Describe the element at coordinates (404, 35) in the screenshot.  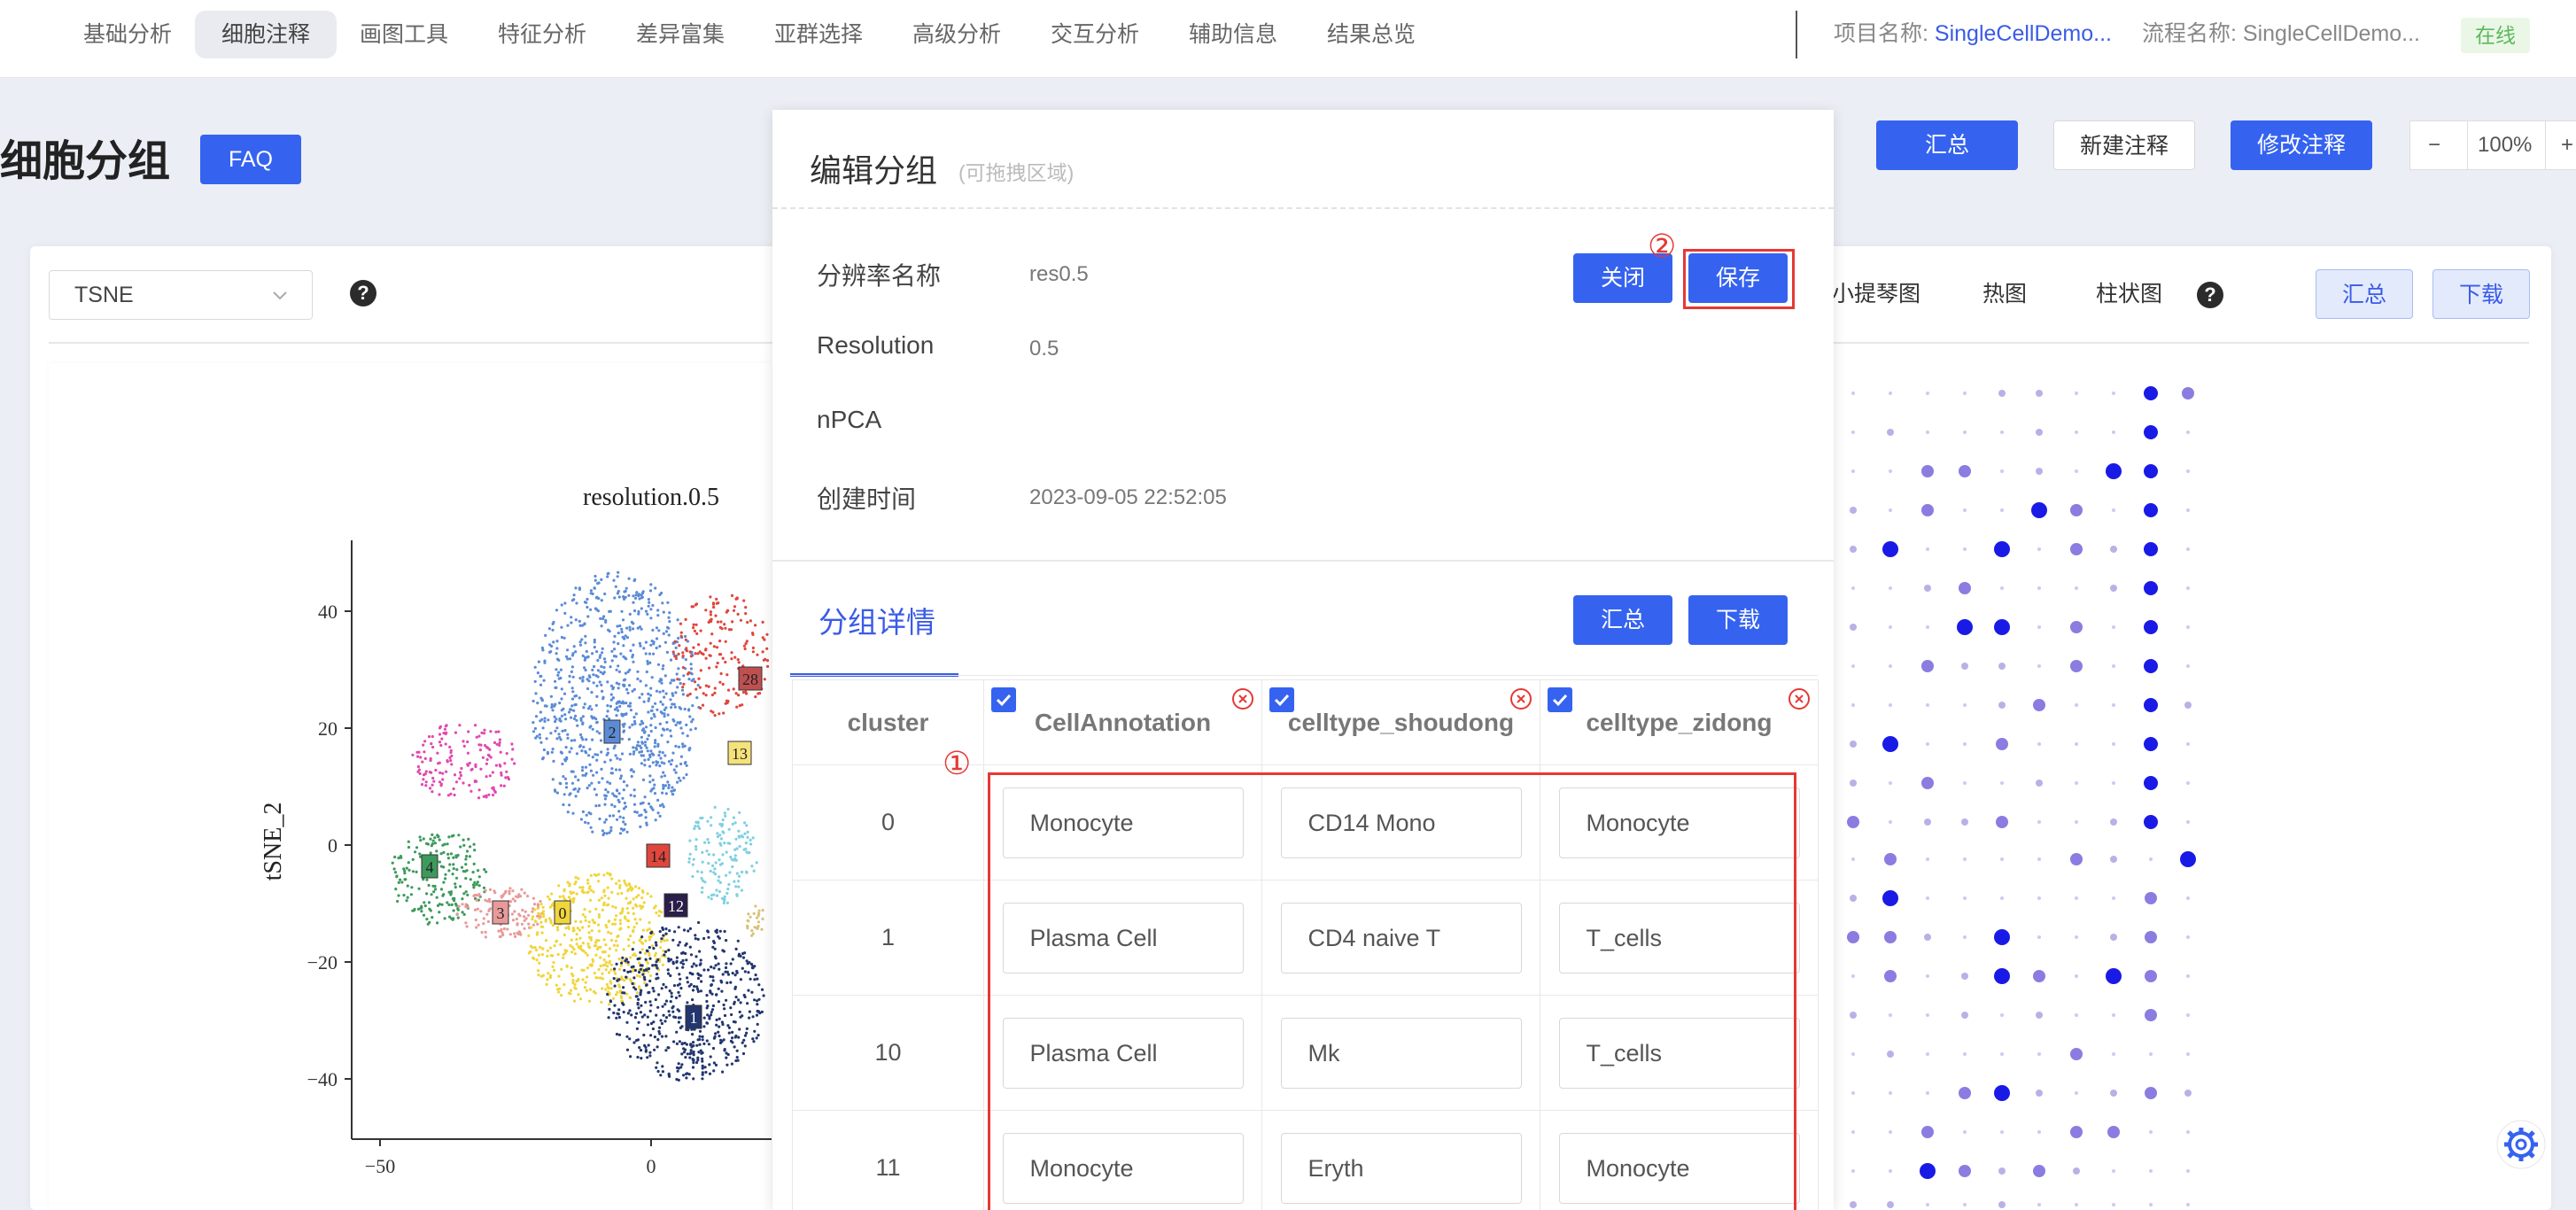
I see `nav-item-plot-tools: 画图工具` at that location.